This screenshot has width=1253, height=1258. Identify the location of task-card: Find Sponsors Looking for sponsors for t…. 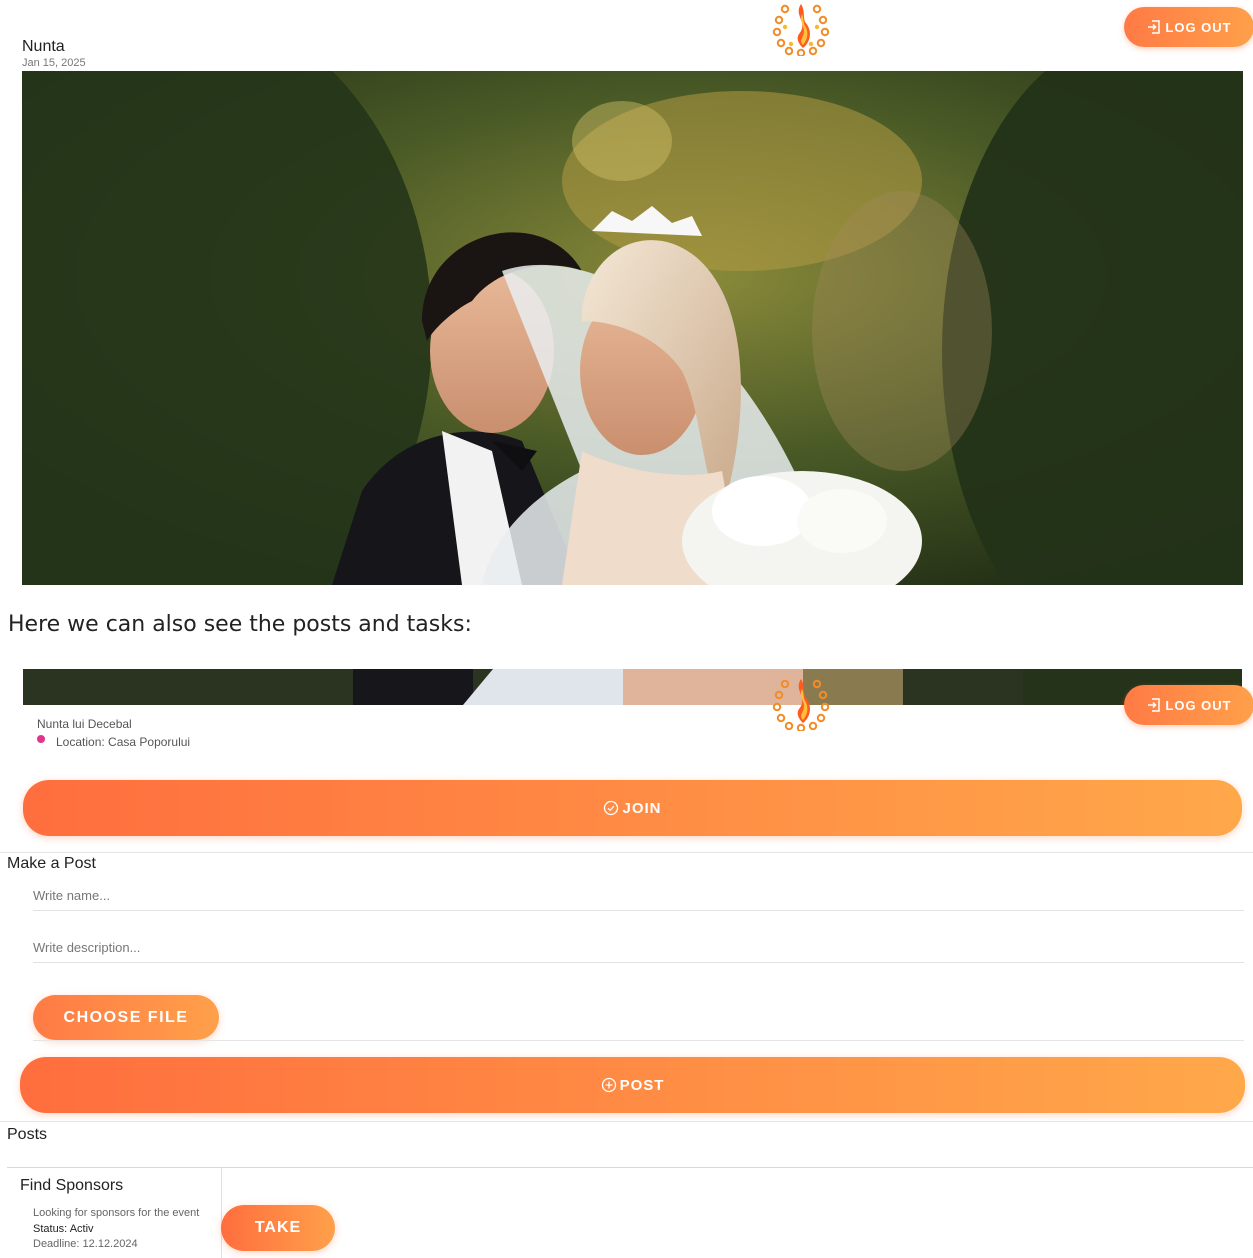
(115, 1213).